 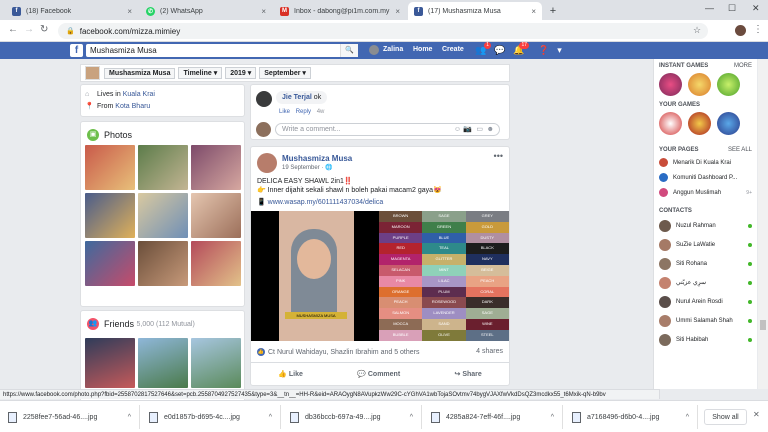 What do you see at coordinates (705, 339) in the screenshot?
I see `contact-item: Siti Habibah` at bounding box center [705, 339].